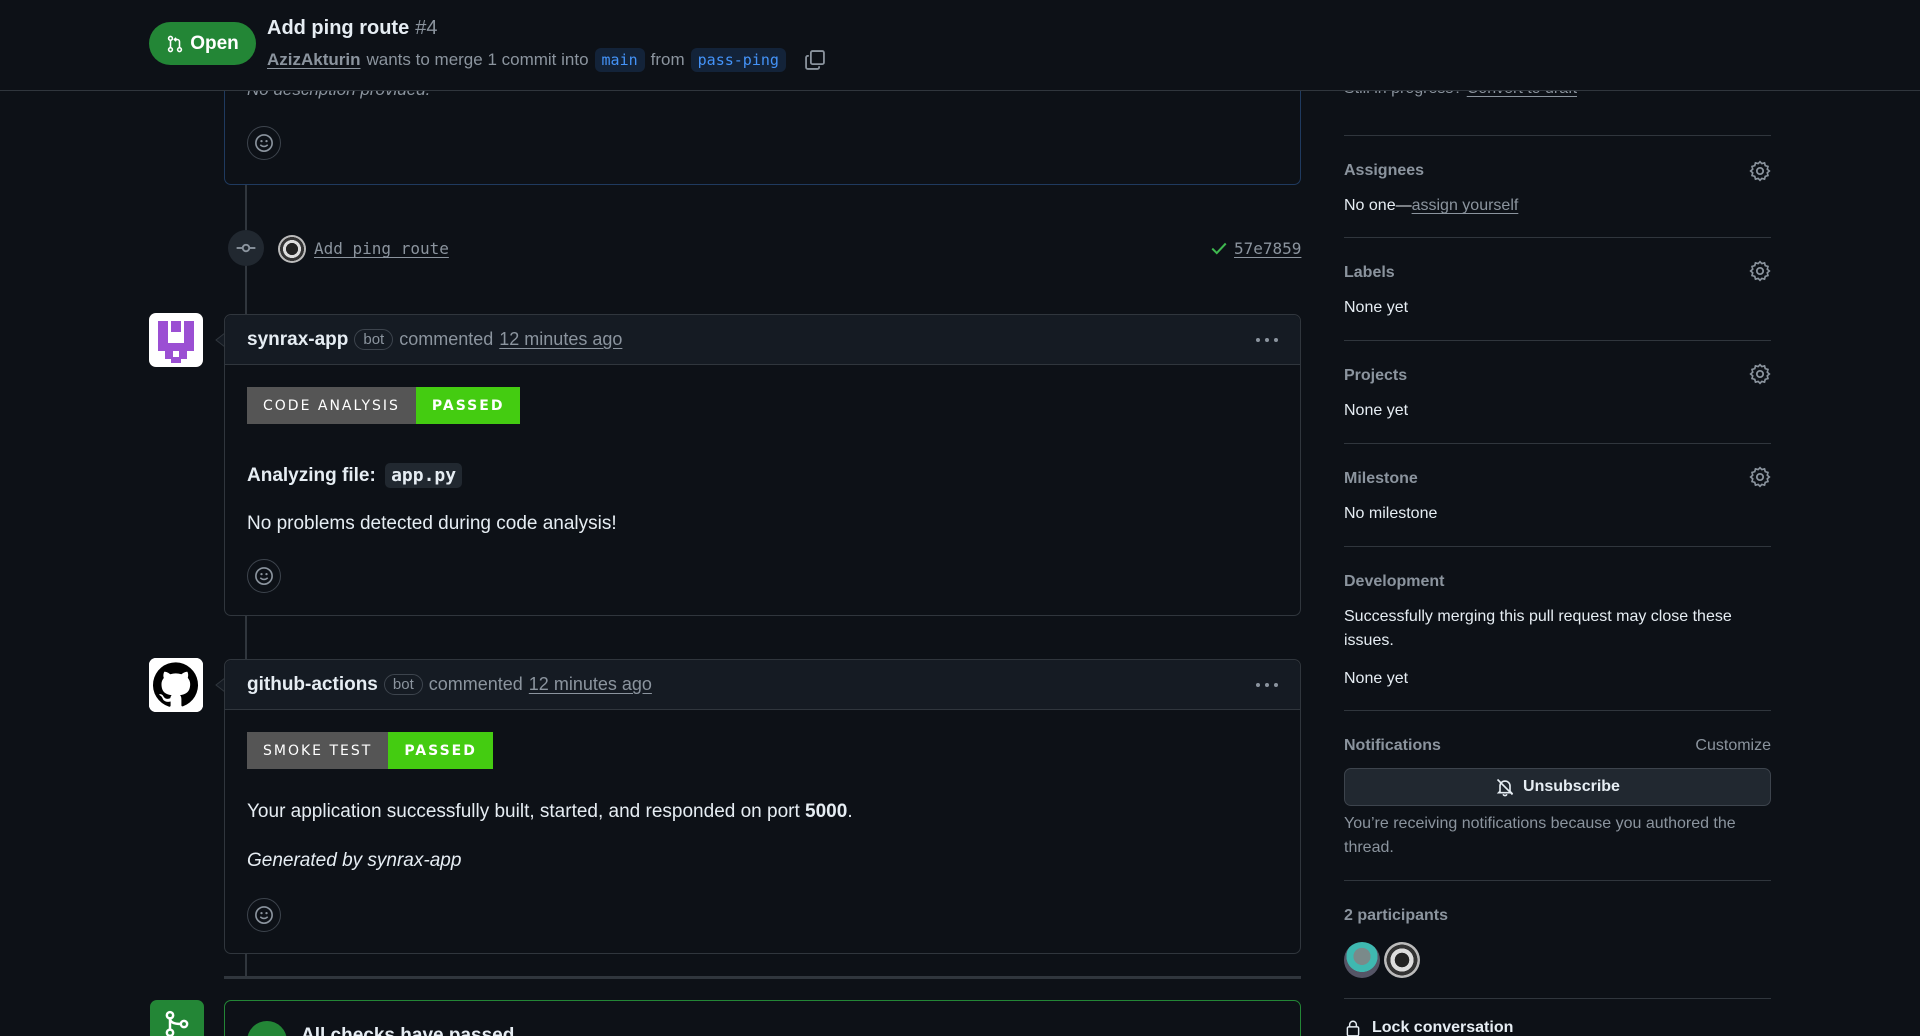 Image resolution: width=1920 pixels, height=1036 pixels. I want to click on check-icon, so click(1219, 248).